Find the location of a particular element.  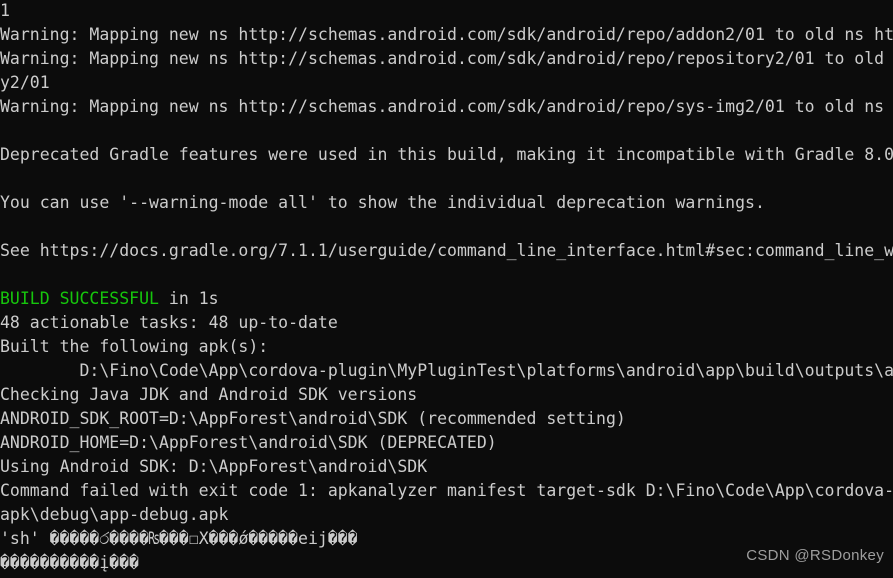

terminal-line: 1 is located at coordinates (446, 11).